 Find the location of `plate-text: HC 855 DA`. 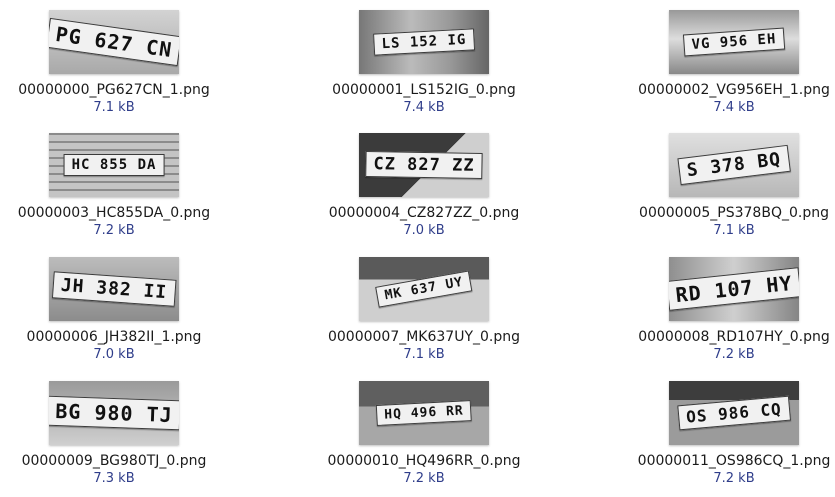

plate-text: HC 855 DA is located at coordinates (114, 165).